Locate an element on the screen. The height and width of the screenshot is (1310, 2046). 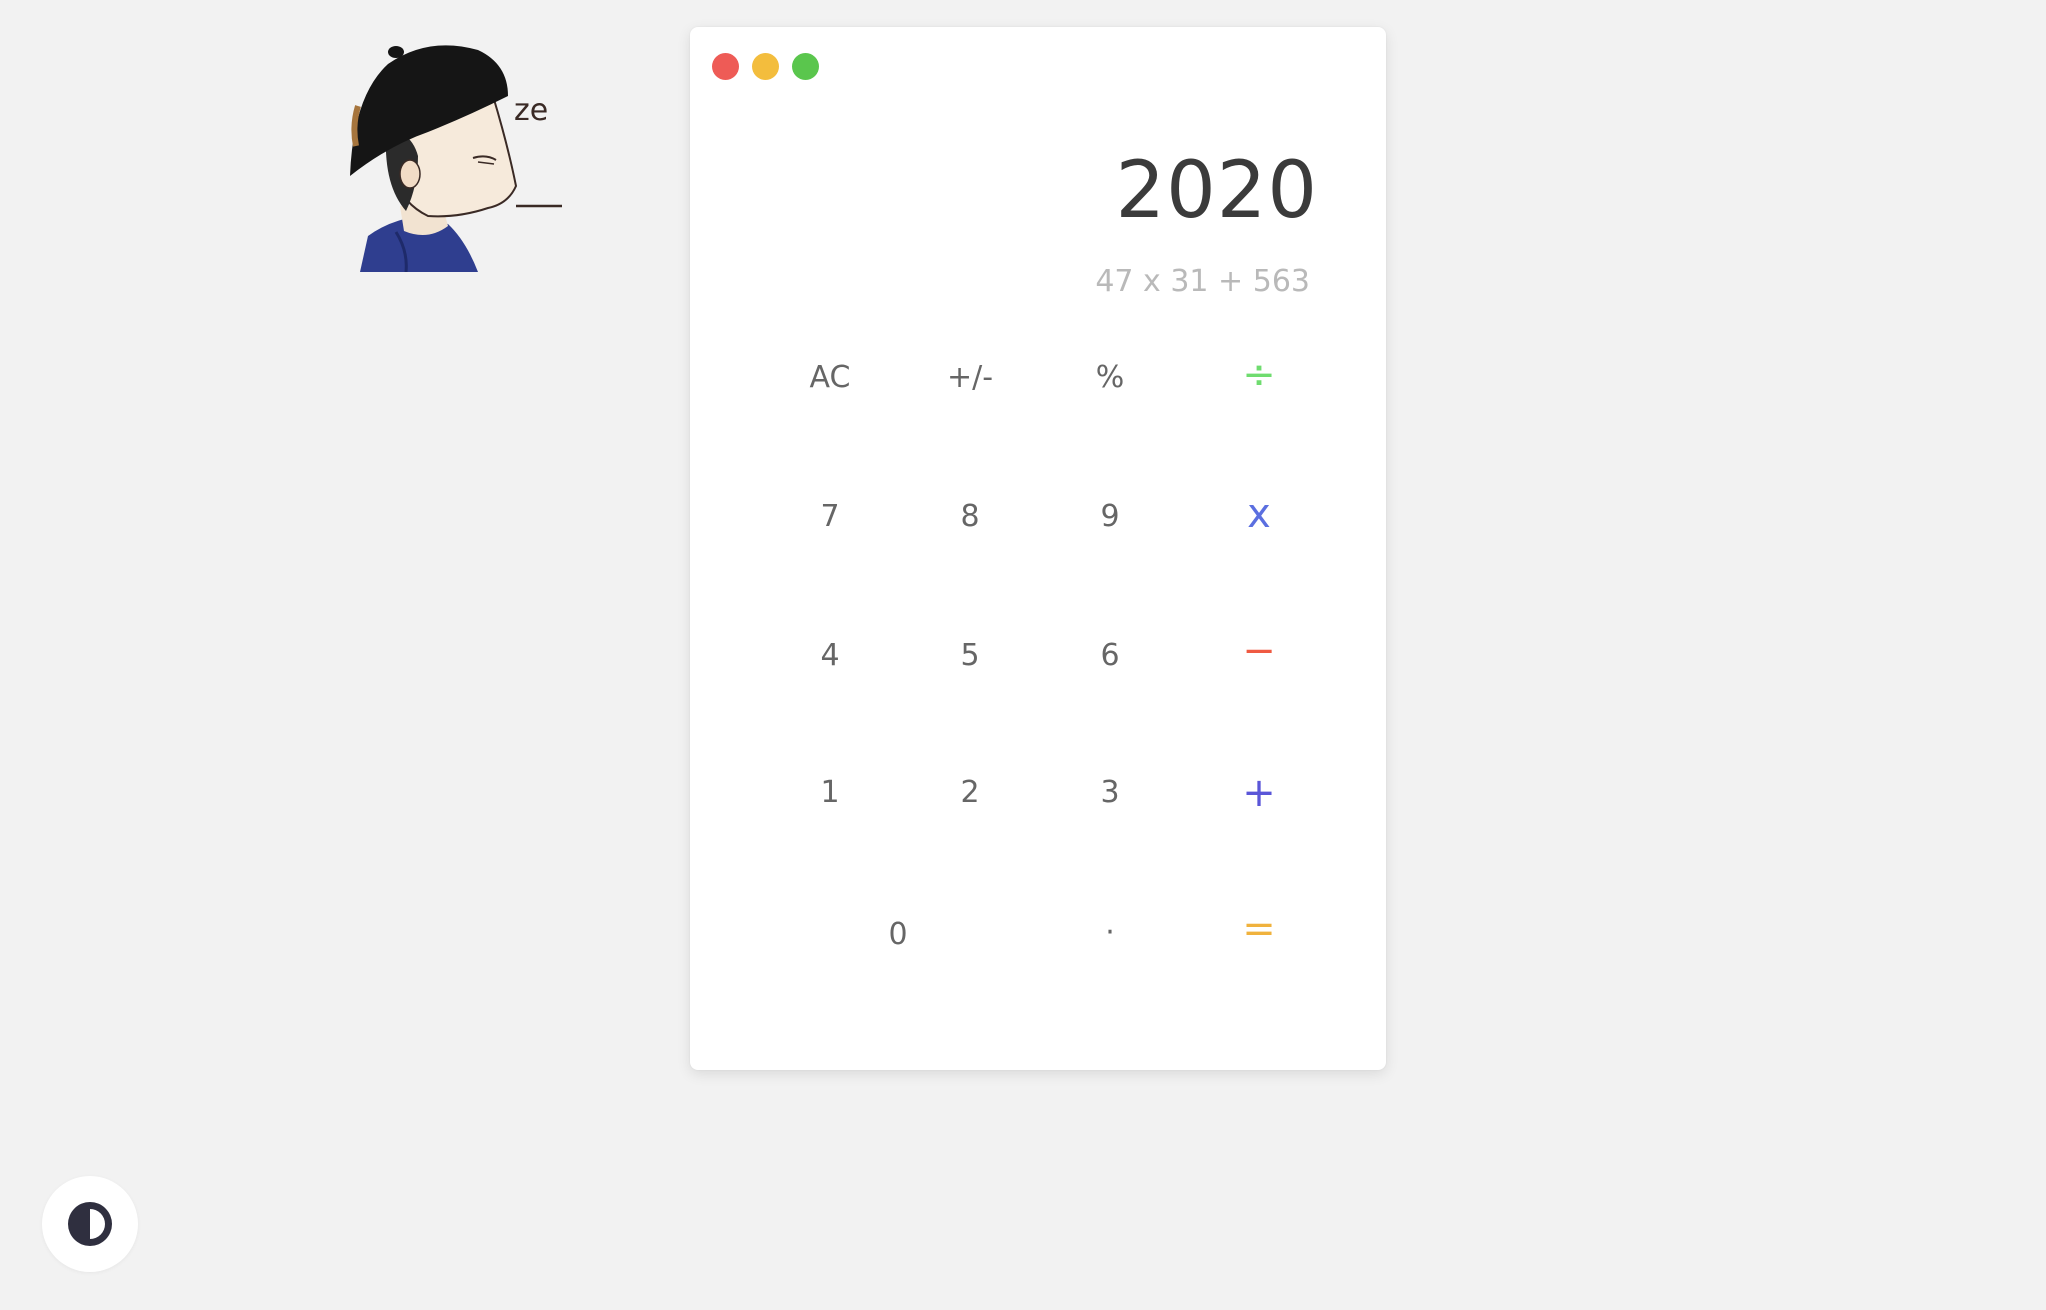
minimize-button is located at coordinates (765, 66).